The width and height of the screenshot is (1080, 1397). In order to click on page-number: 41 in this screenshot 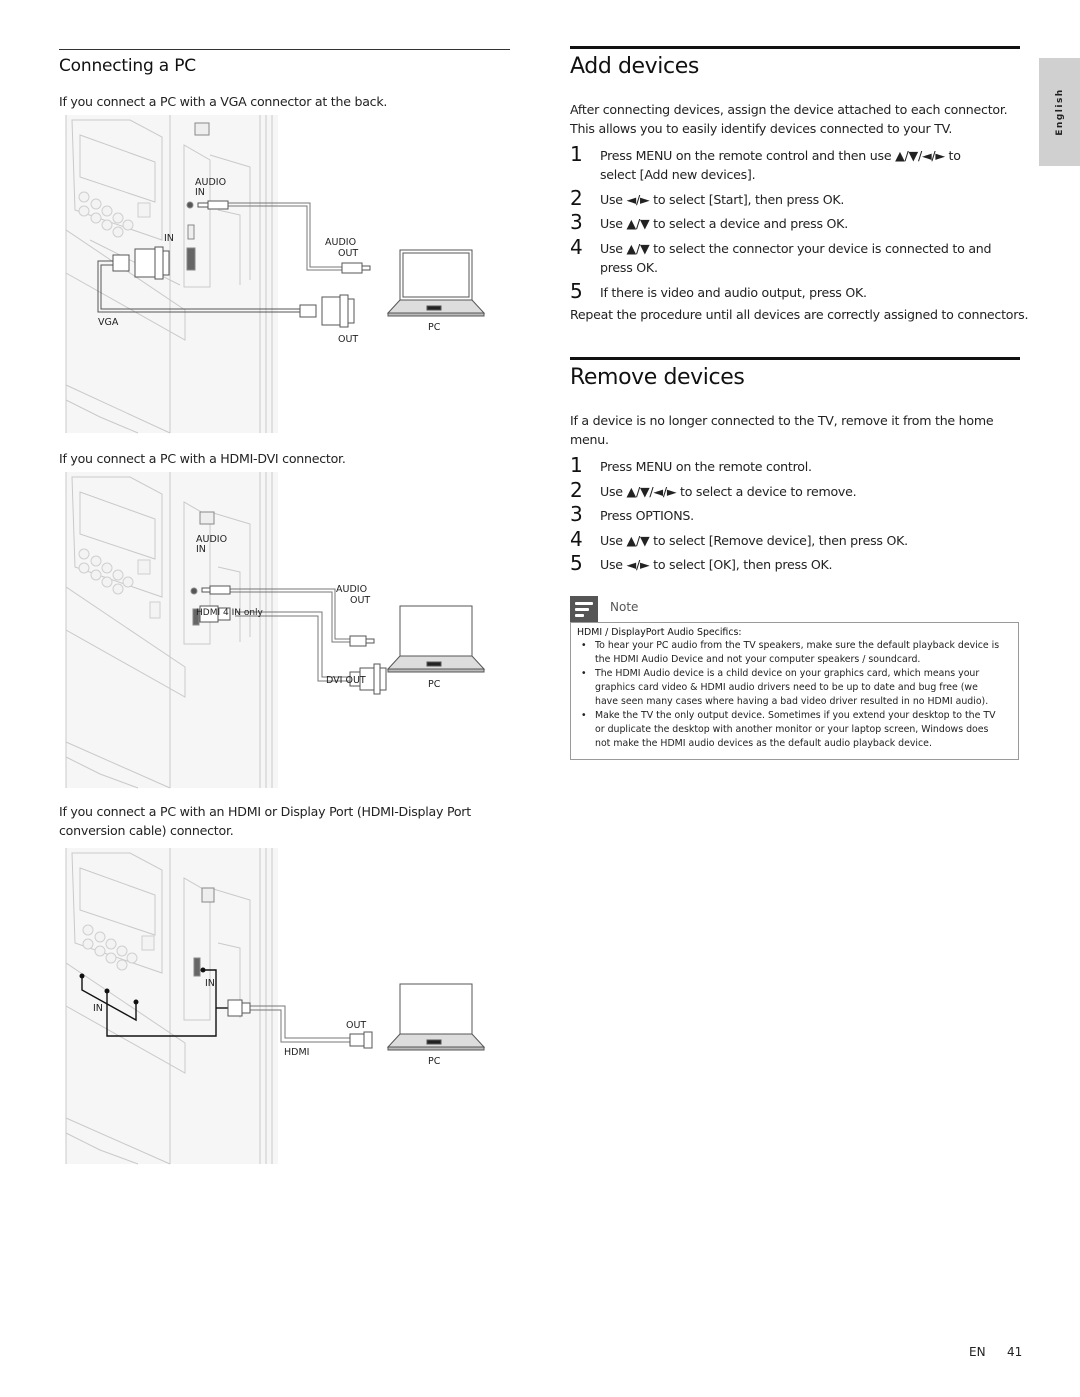, I will do `click(1015, 1352)`.